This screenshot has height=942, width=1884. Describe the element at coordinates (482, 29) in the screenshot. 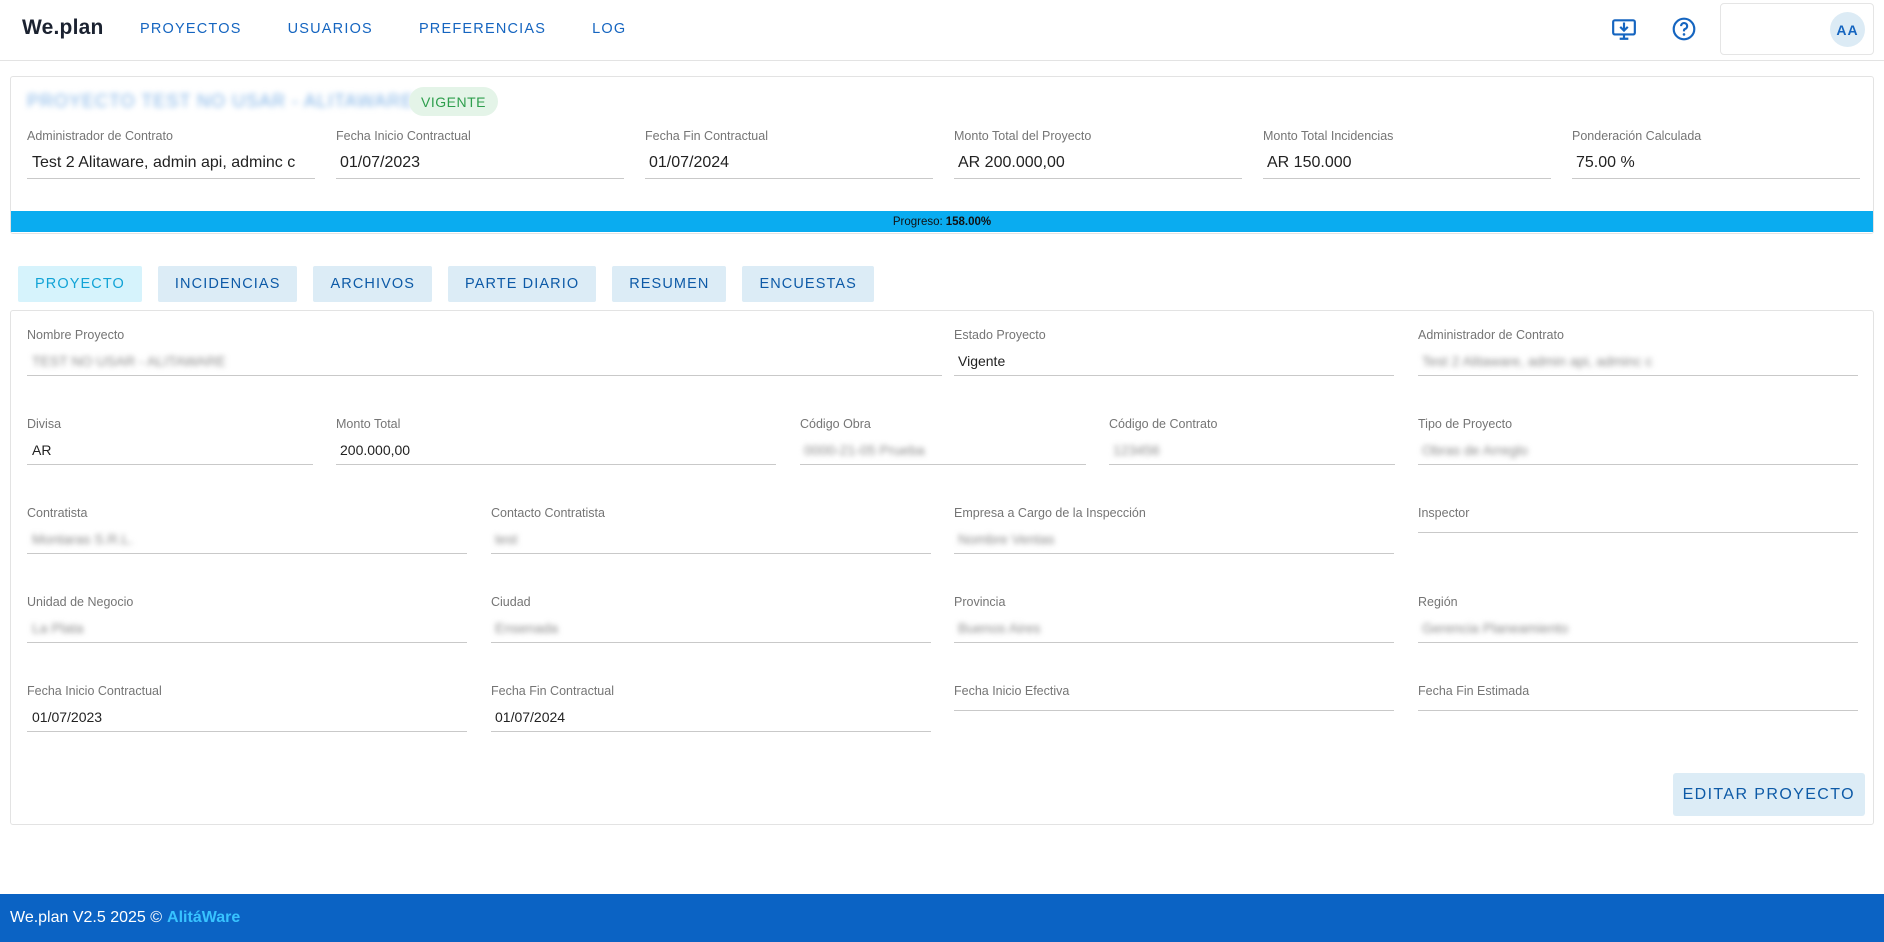

I see `nav-preferencias: PREFERENCIAS` at that location.